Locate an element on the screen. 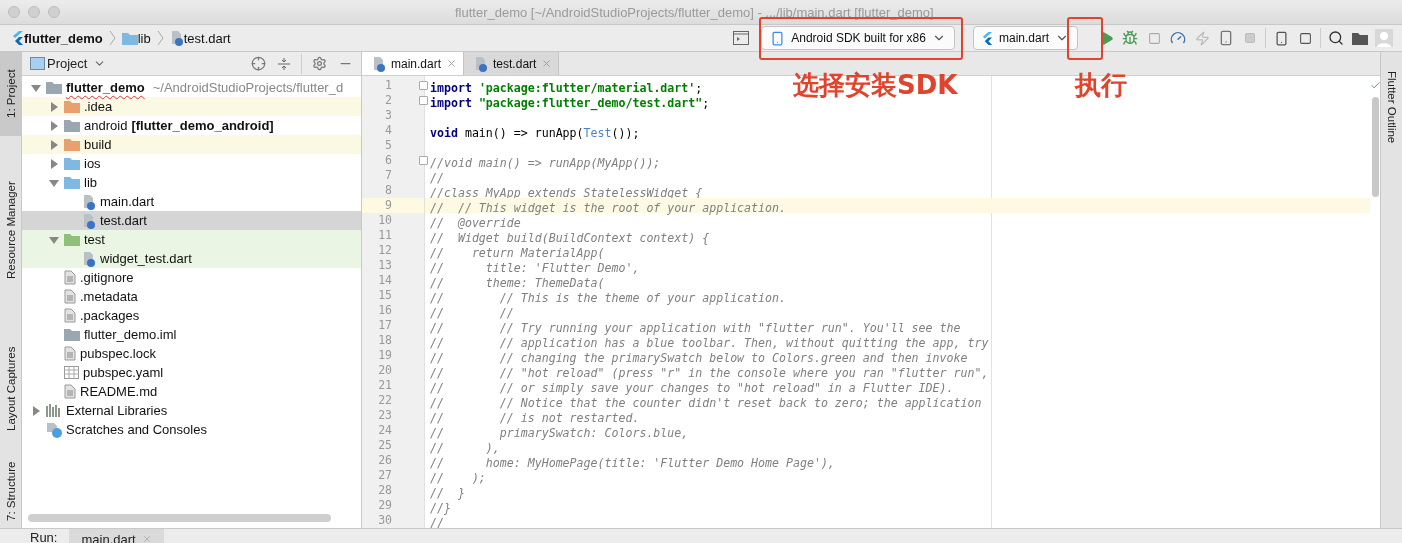  code-line: // is located at coordinates (437, 522).